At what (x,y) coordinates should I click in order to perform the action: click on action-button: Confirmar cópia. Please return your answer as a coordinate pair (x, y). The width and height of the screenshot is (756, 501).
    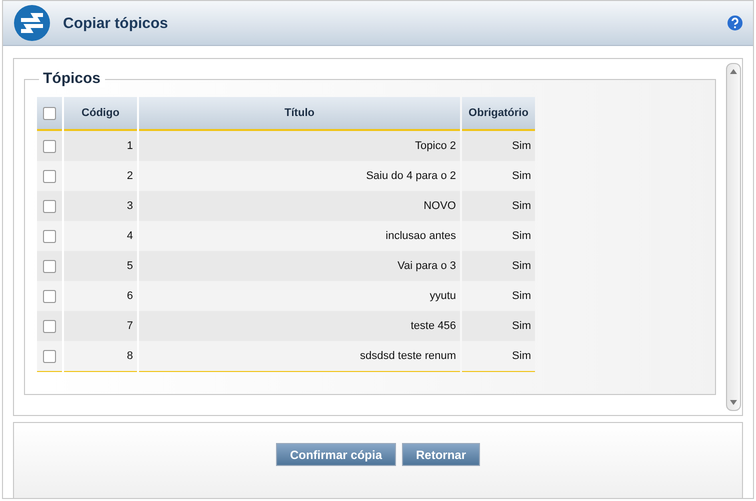
    Looking at the image, I should click on (336, 454).